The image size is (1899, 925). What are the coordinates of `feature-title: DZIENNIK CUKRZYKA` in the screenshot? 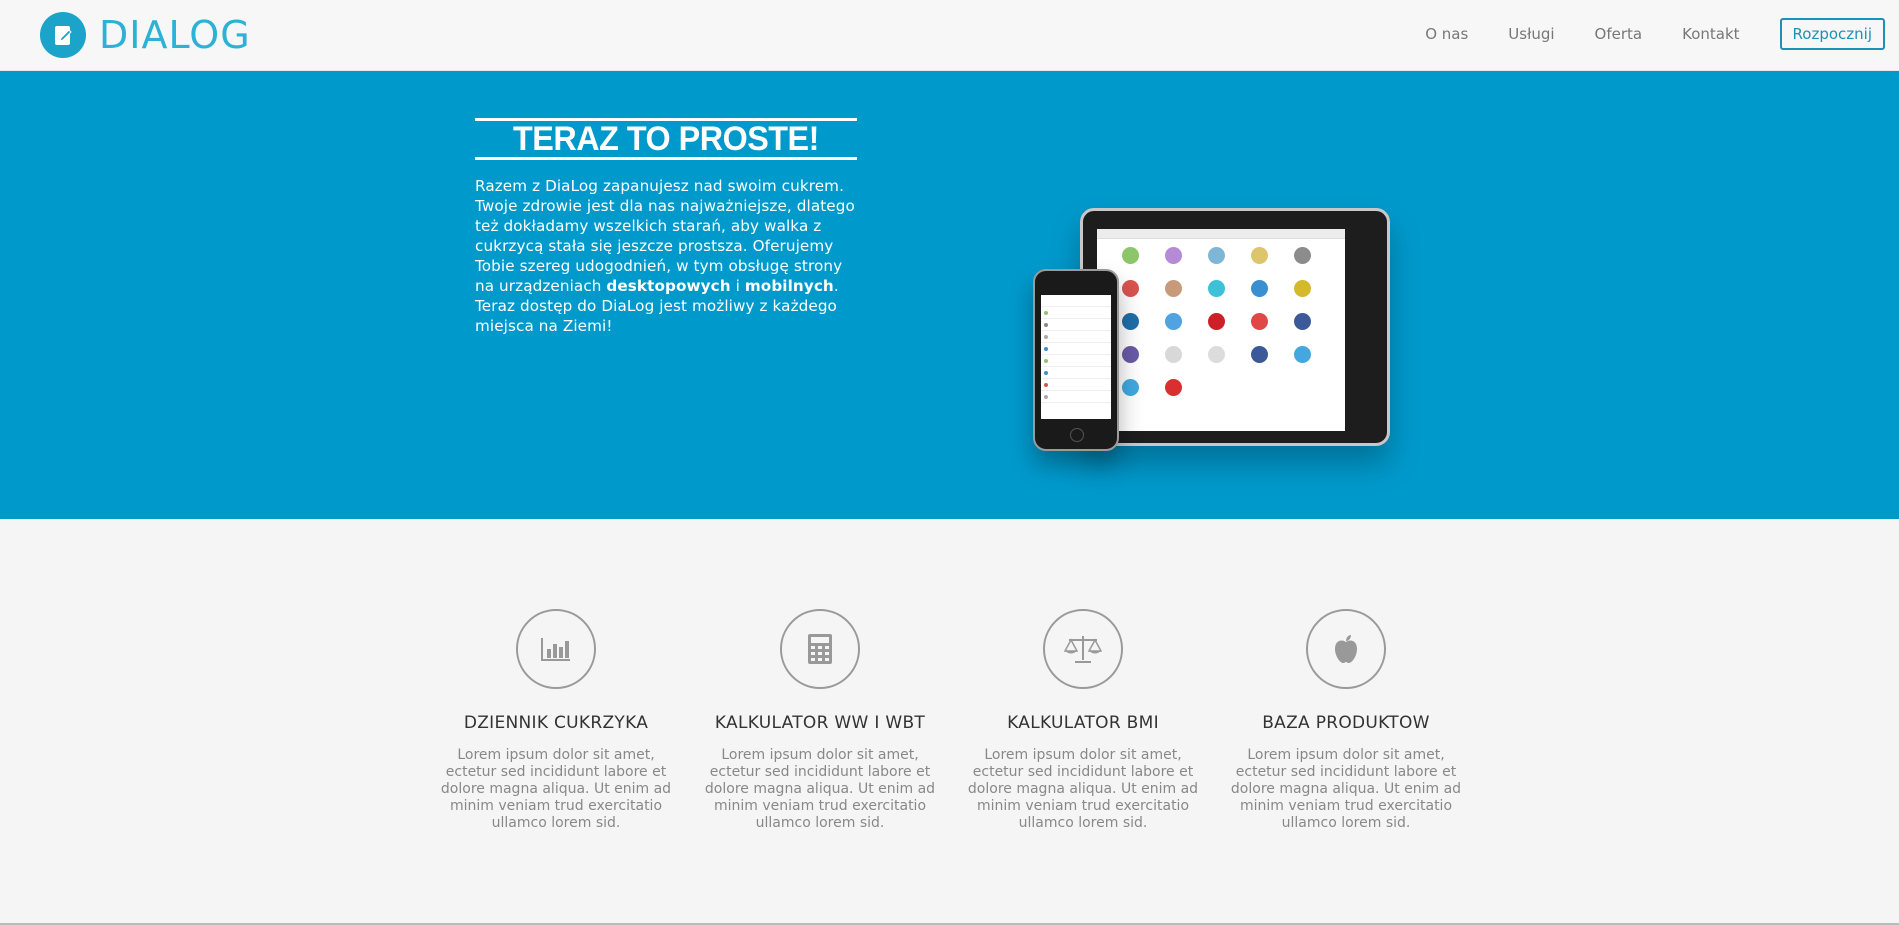 It's located at (556, 723).